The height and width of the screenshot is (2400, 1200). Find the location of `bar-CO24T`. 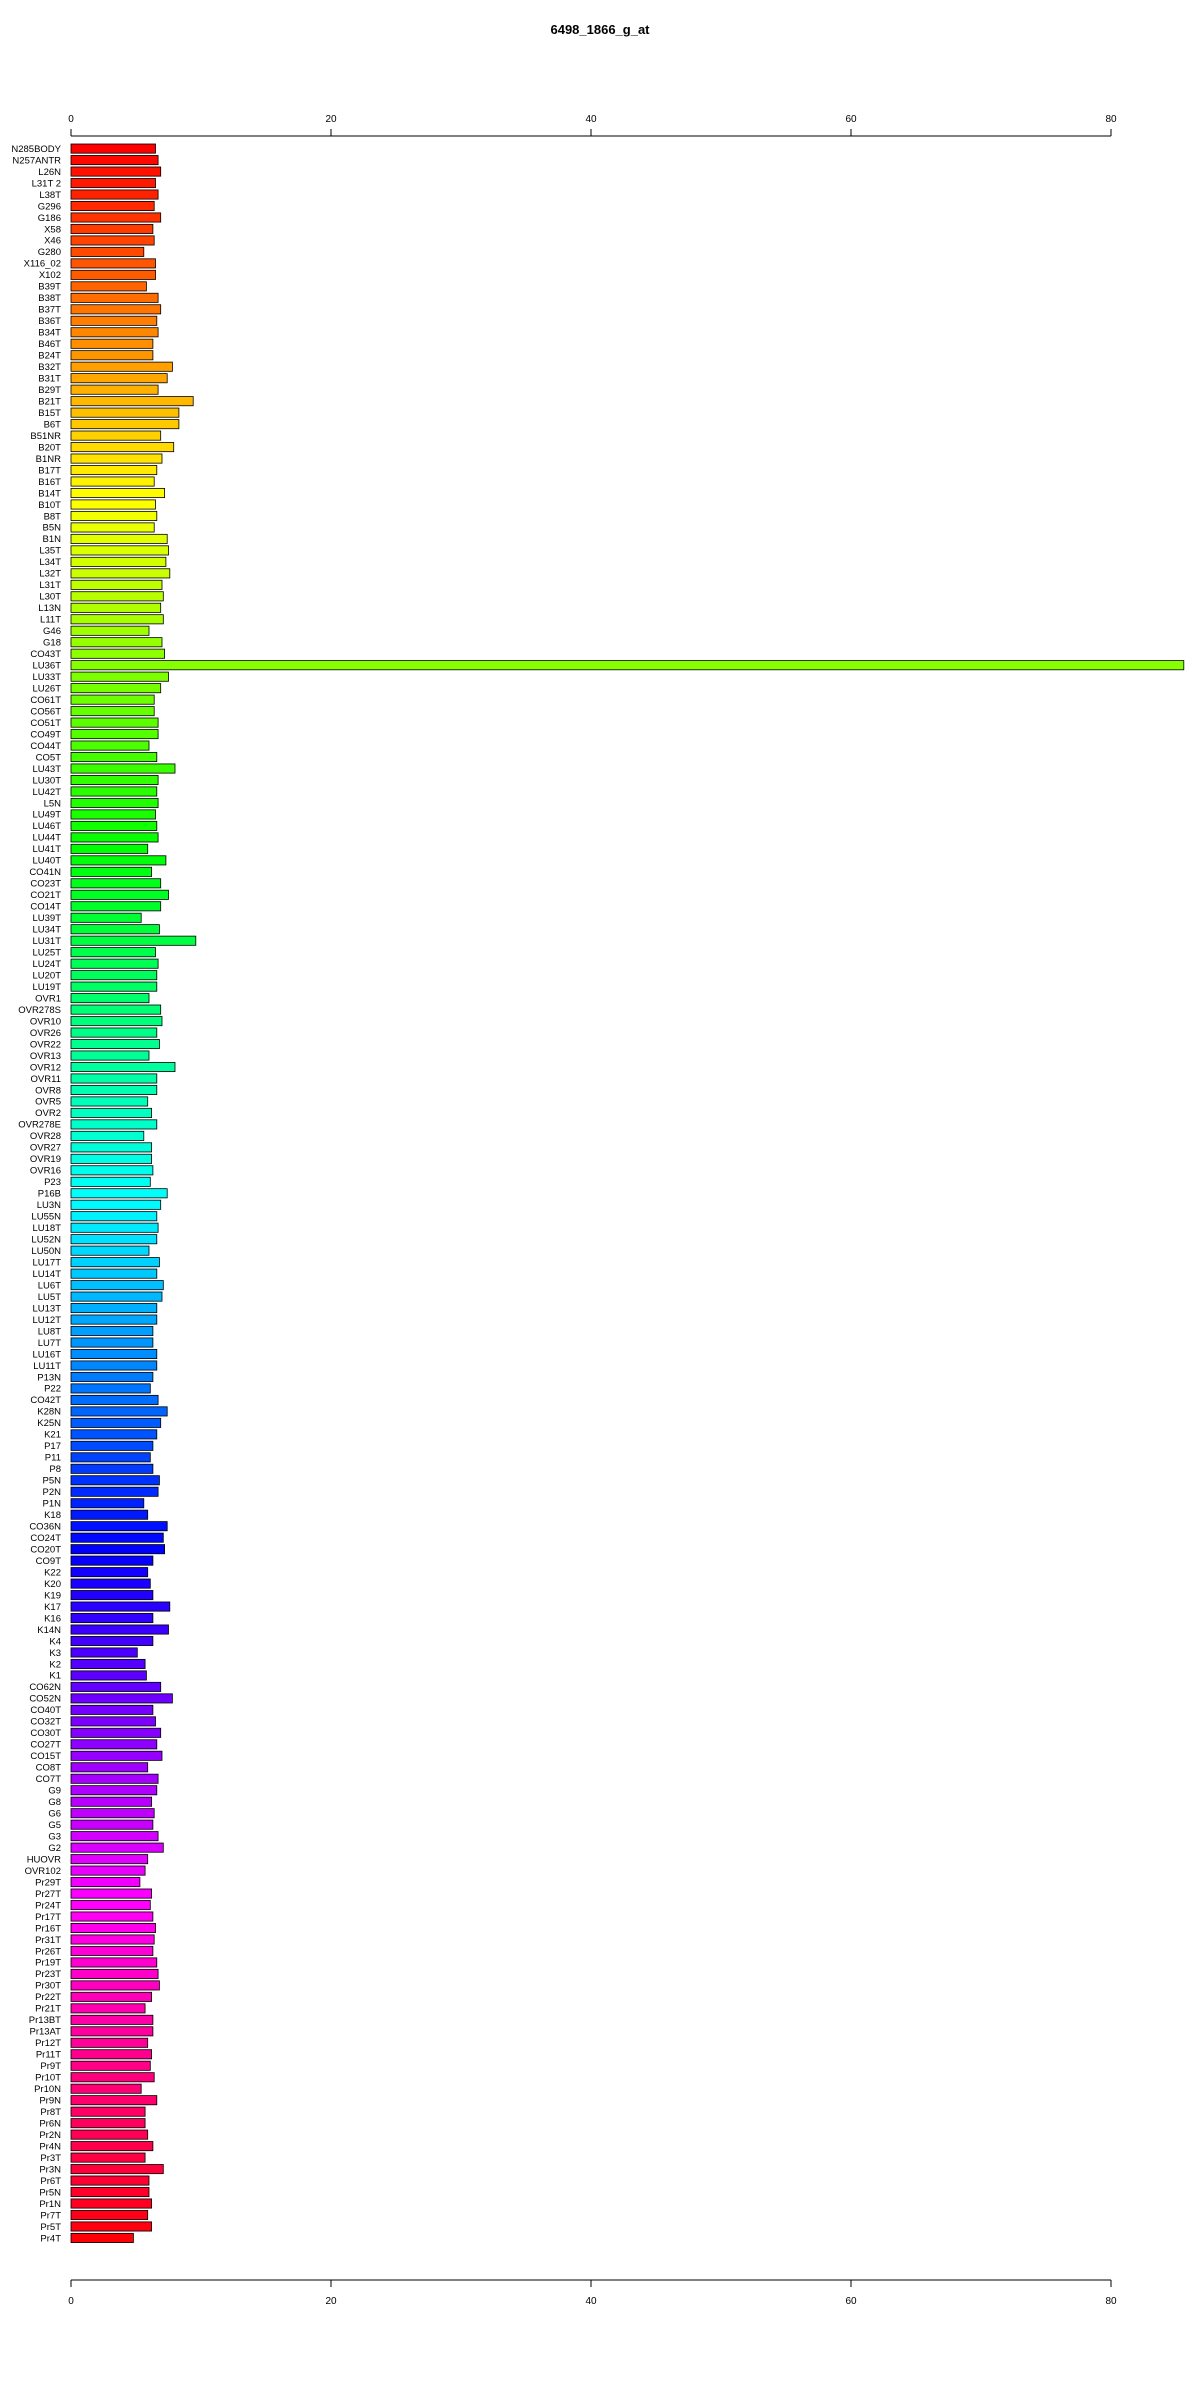

bar-CO24T is located at coordinates (117, 1537).